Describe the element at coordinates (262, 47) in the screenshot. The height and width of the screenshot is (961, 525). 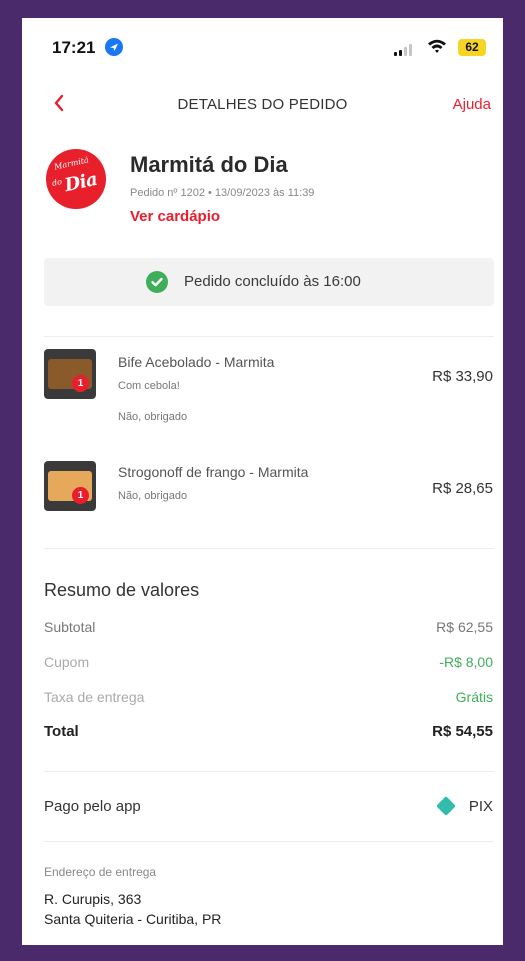
I see `status-bar: 17:21 62` at that location.